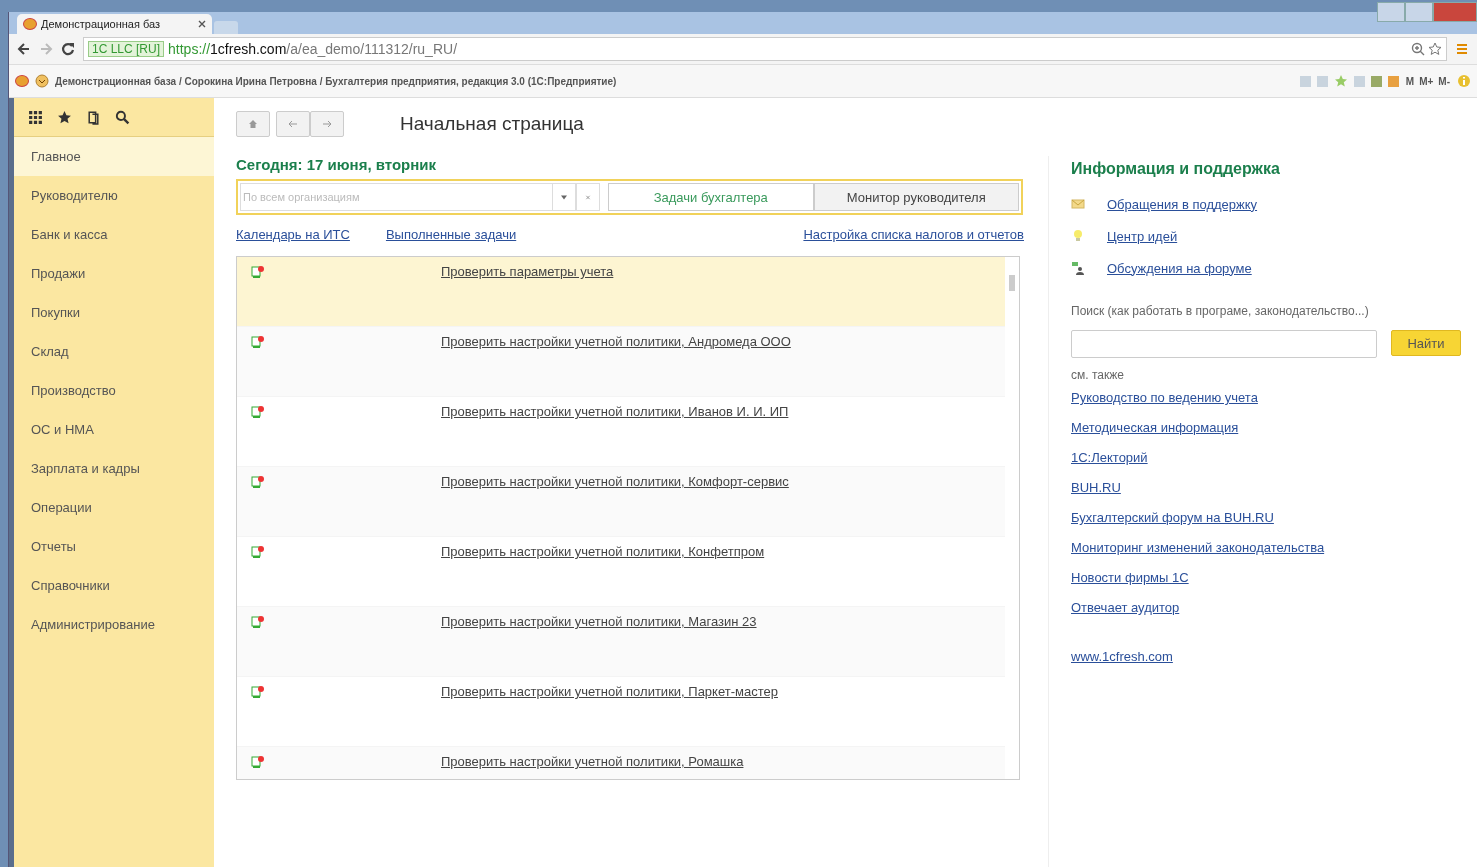 This screenshot has height=867, width=1477. What do you see at coordinates (114, 468) in the screenshot?
I see `sidebar-item: Зарплата и кадры` at bounding box center [114, 468].